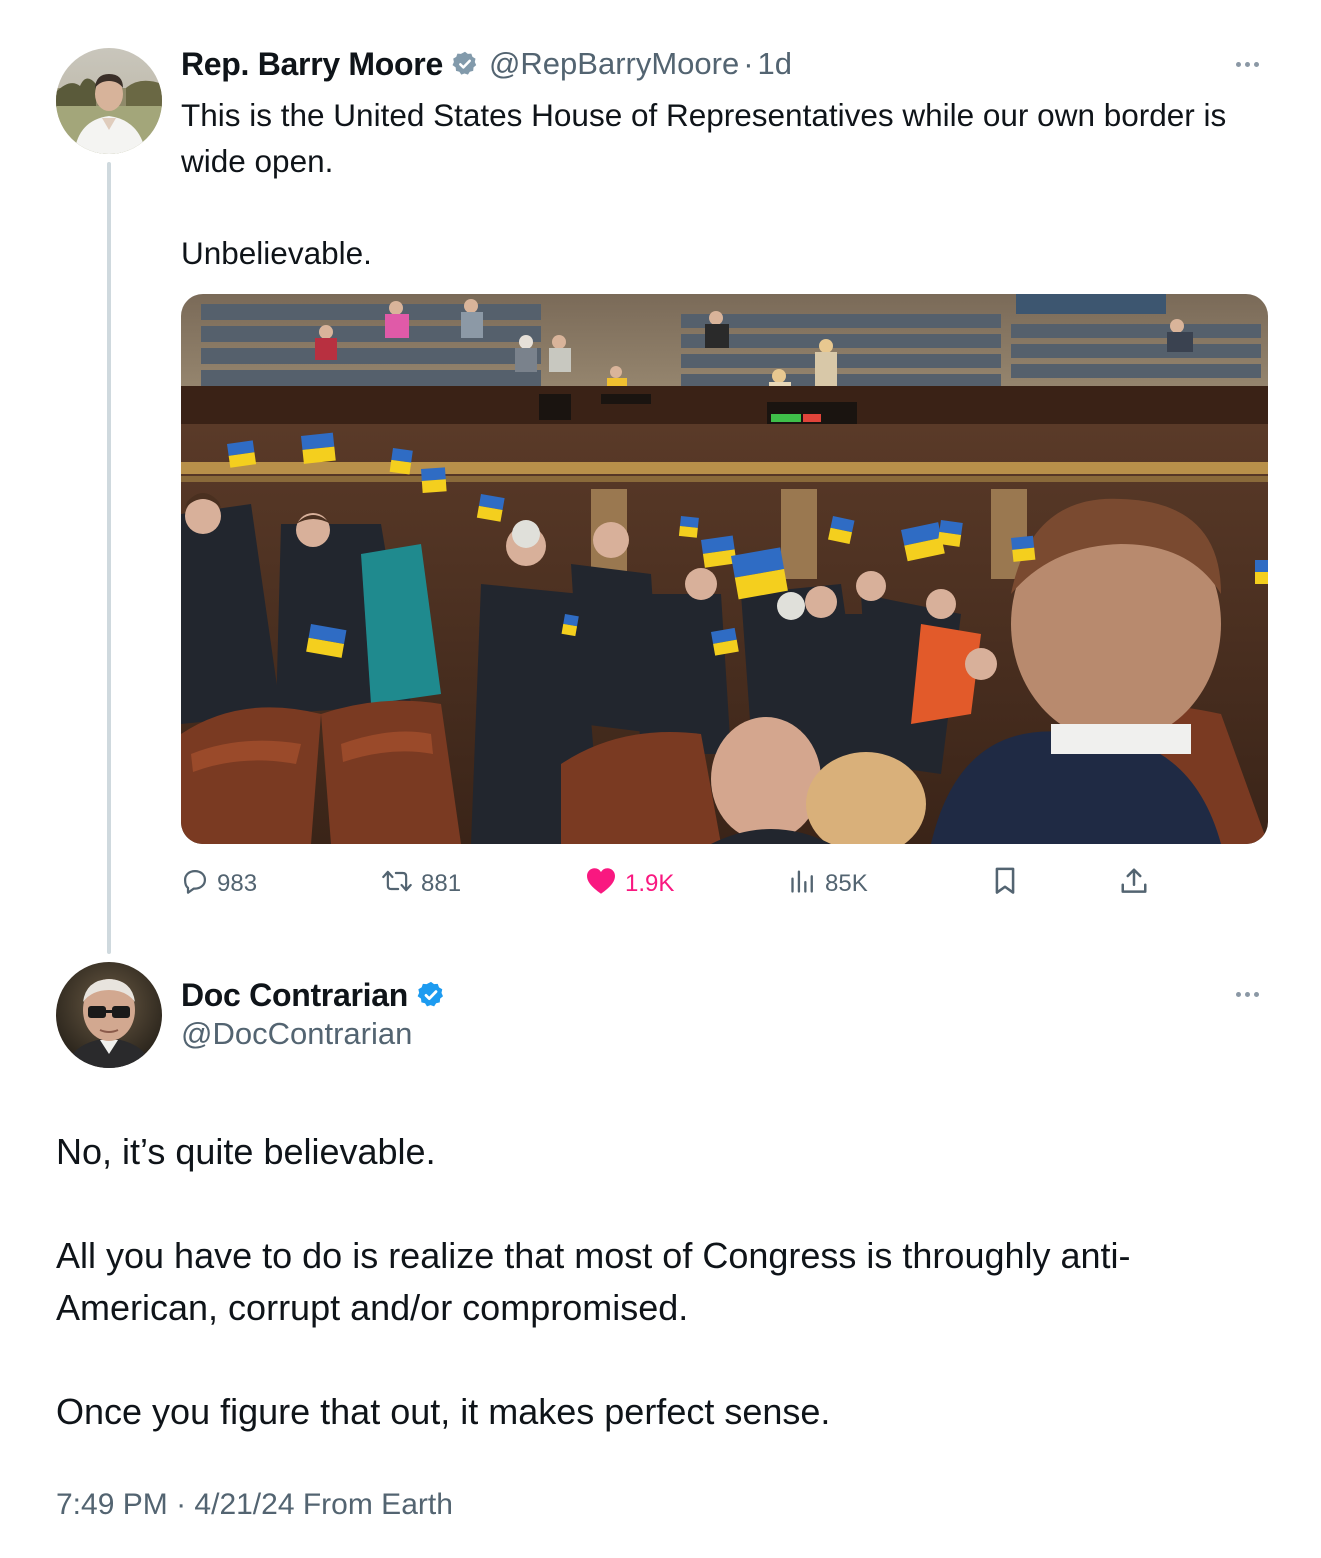  Describe the element at coordinates (486, 64) in the screenshot. I see `parent-tweet-header: Rep. Barry Moore @RepBarryMoore · 1d` at that location.